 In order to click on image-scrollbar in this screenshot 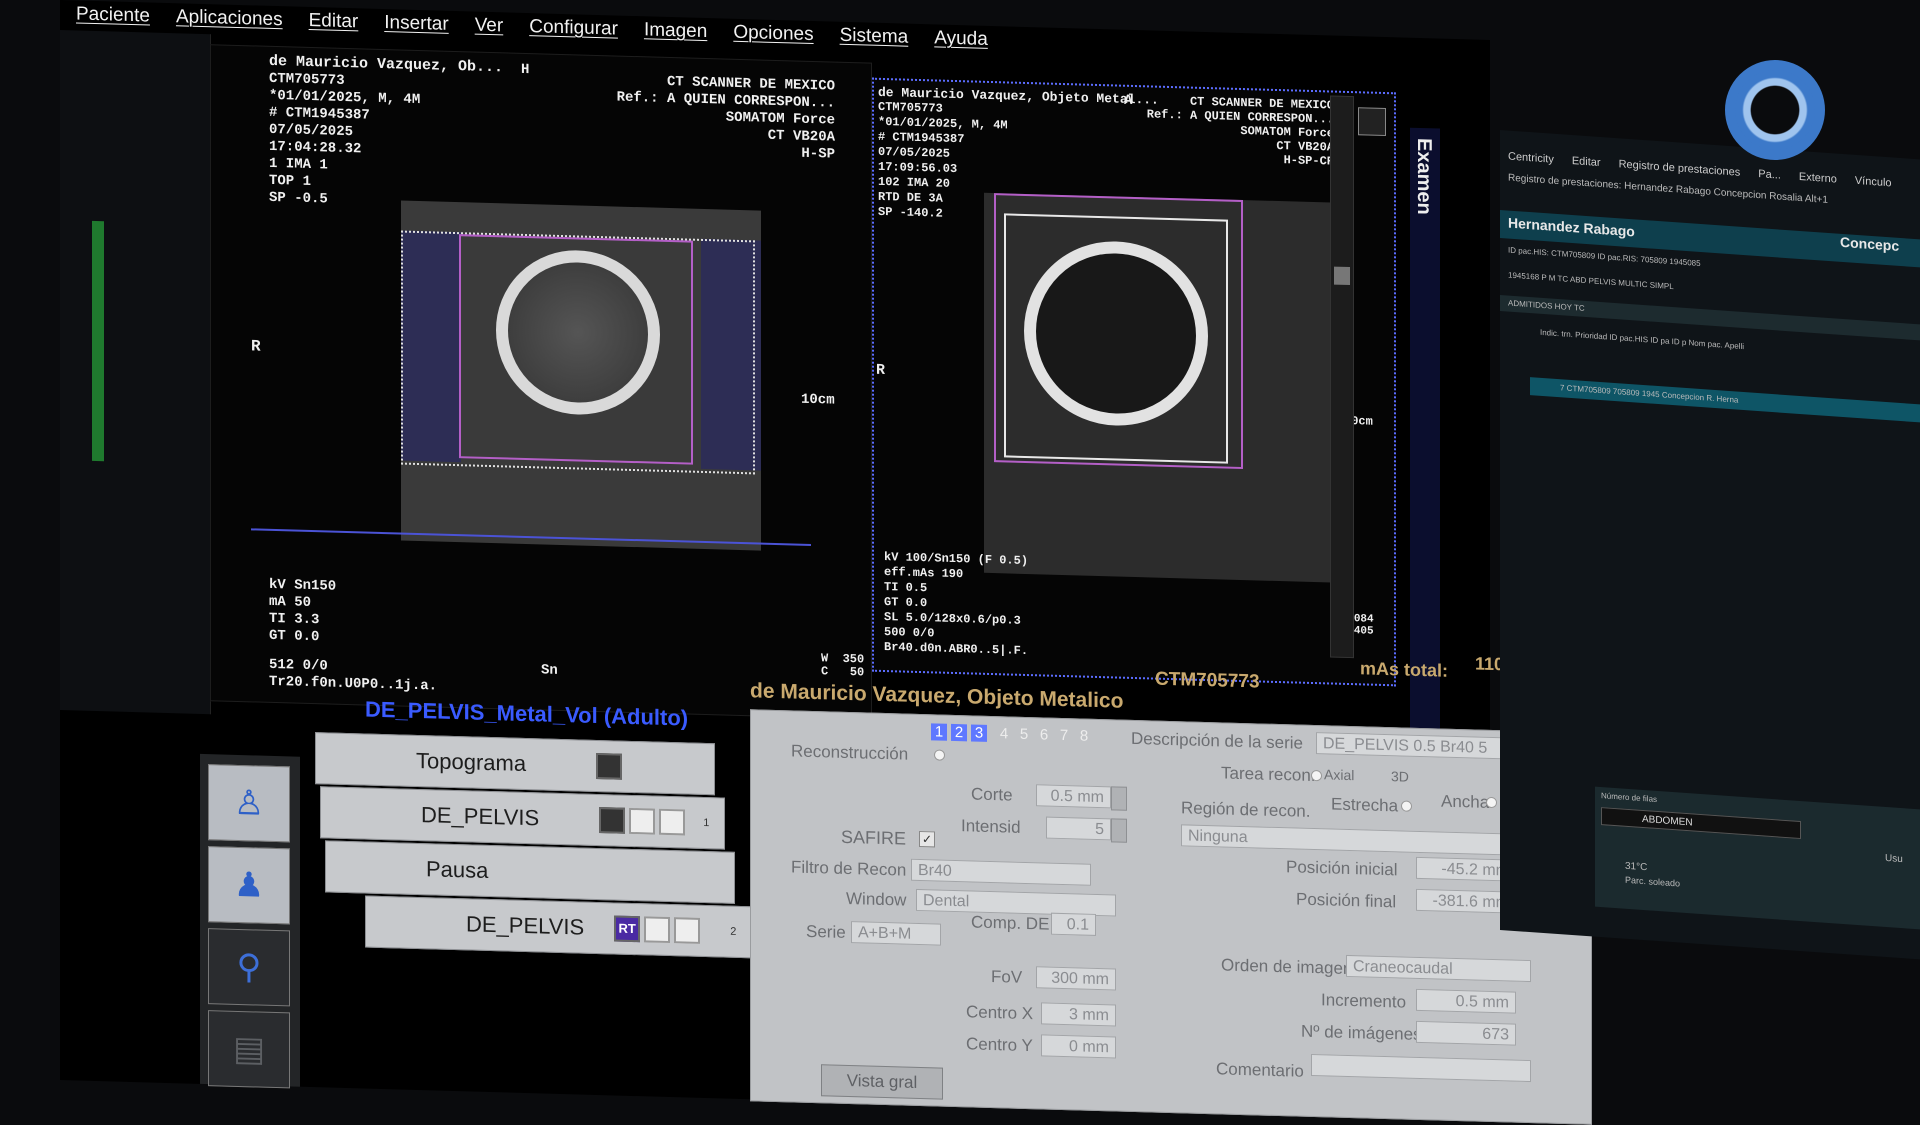, I will do `click(1342, 377)`.